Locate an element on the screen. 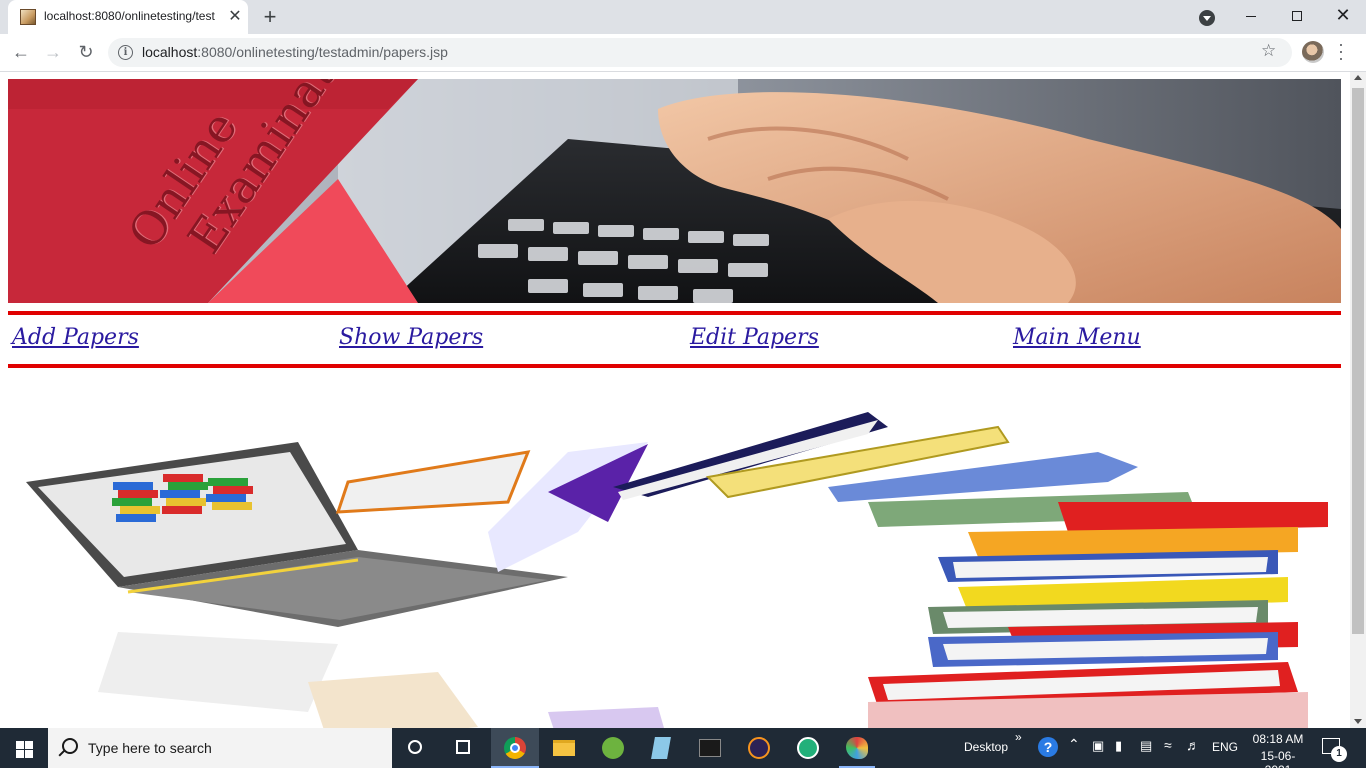  page-favicon-icon is located at coordinates (28, 17).